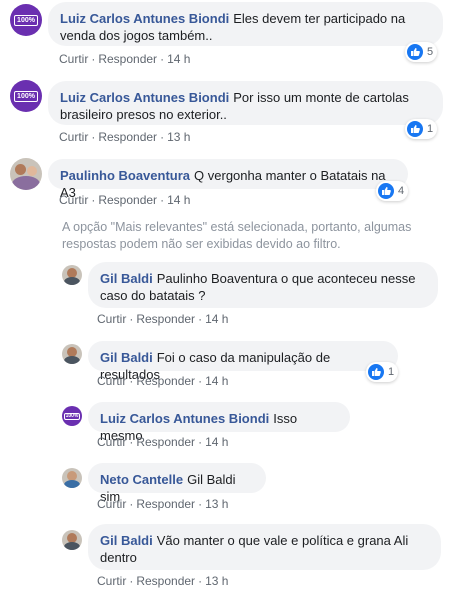  Describe the element at coordinates (184, 418) in the screenshot. I see `reply-author: Luiz Carlos Antunes Biondi` at that location.